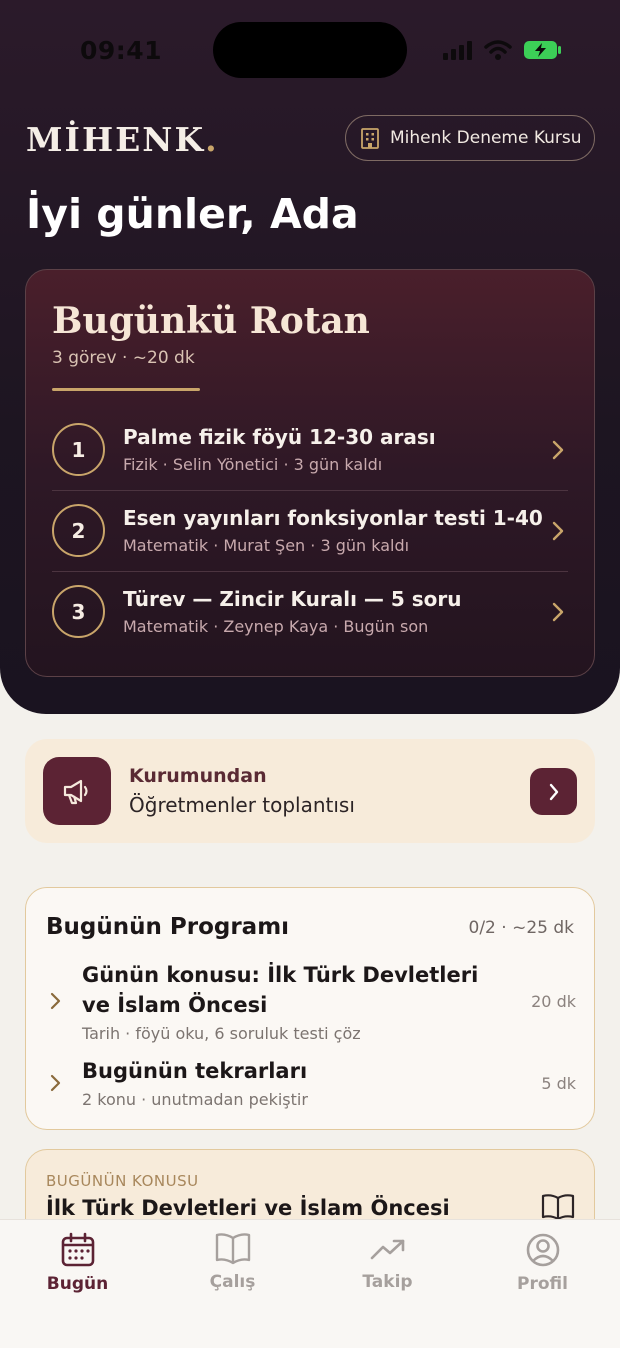 The width and height of the screenshot is (620, 1348). I want to click on bottom-tab-bar: Bugün Çalış Takip Profil, so click(310, 1283).